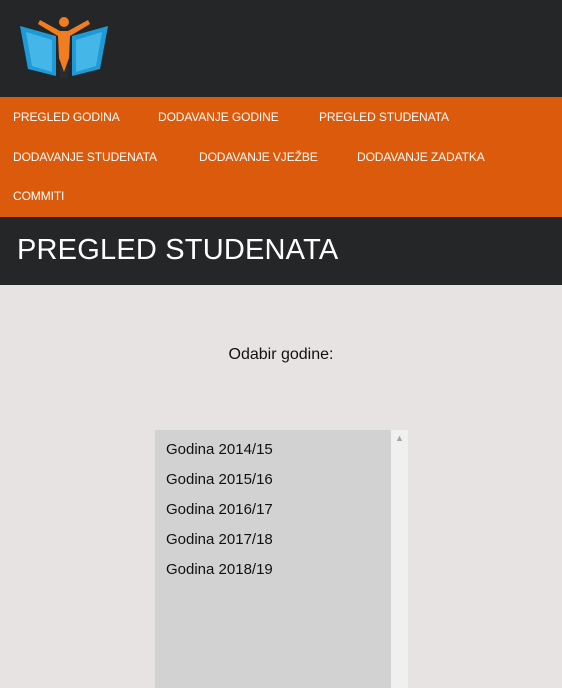 This screenshot has height=688, width=562. I want to click on nav-item-commiti: COMMITI, so click(38, 196).